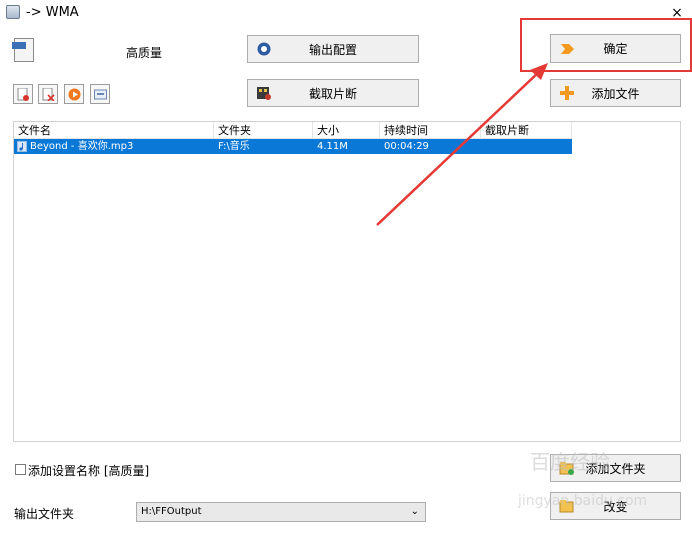 The height and width of the screenshot is (534, 692). What do you see at coordinates (583, 501) in the screenshot?
I see `watermark-url: jingyan.baidu.com` at bounding box center [583, 501].